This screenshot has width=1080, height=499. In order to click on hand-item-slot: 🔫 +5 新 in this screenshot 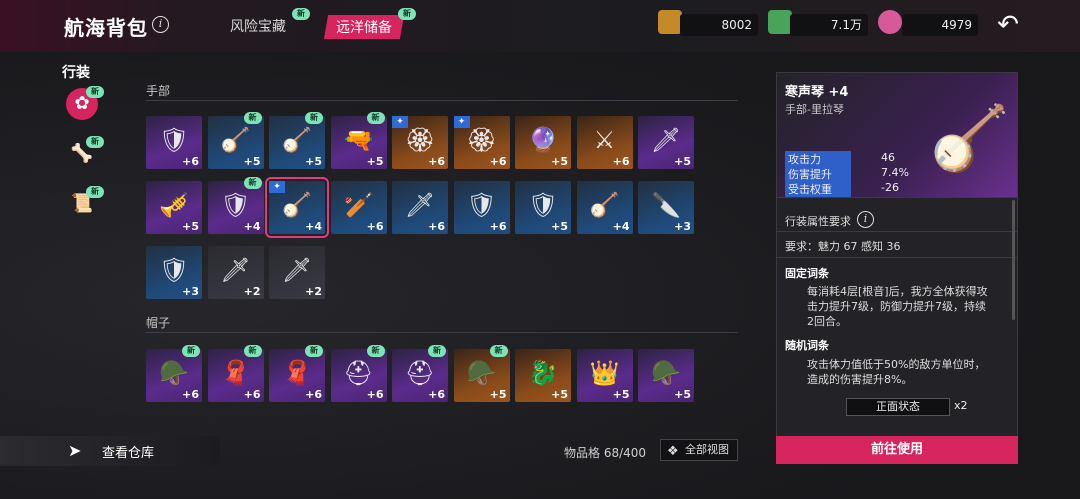, I will do `click(358, 140)`.